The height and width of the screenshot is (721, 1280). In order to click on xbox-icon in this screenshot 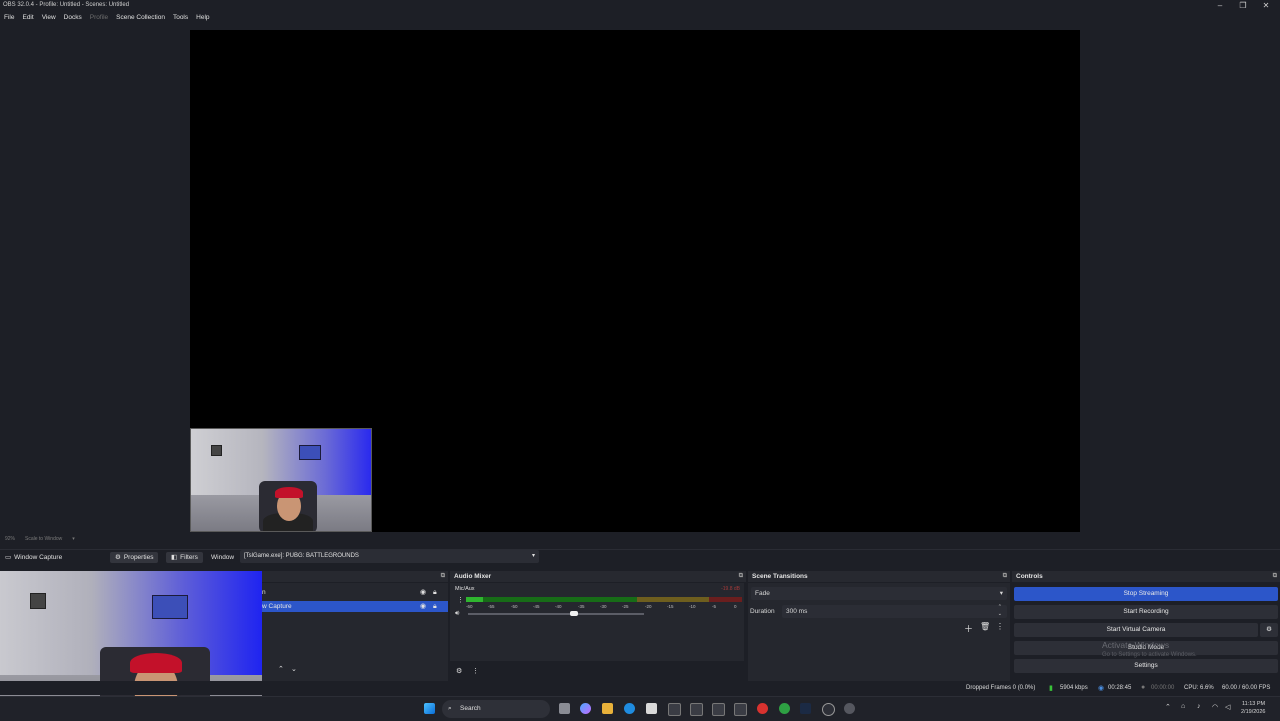, I will do `click(784, 708)`.